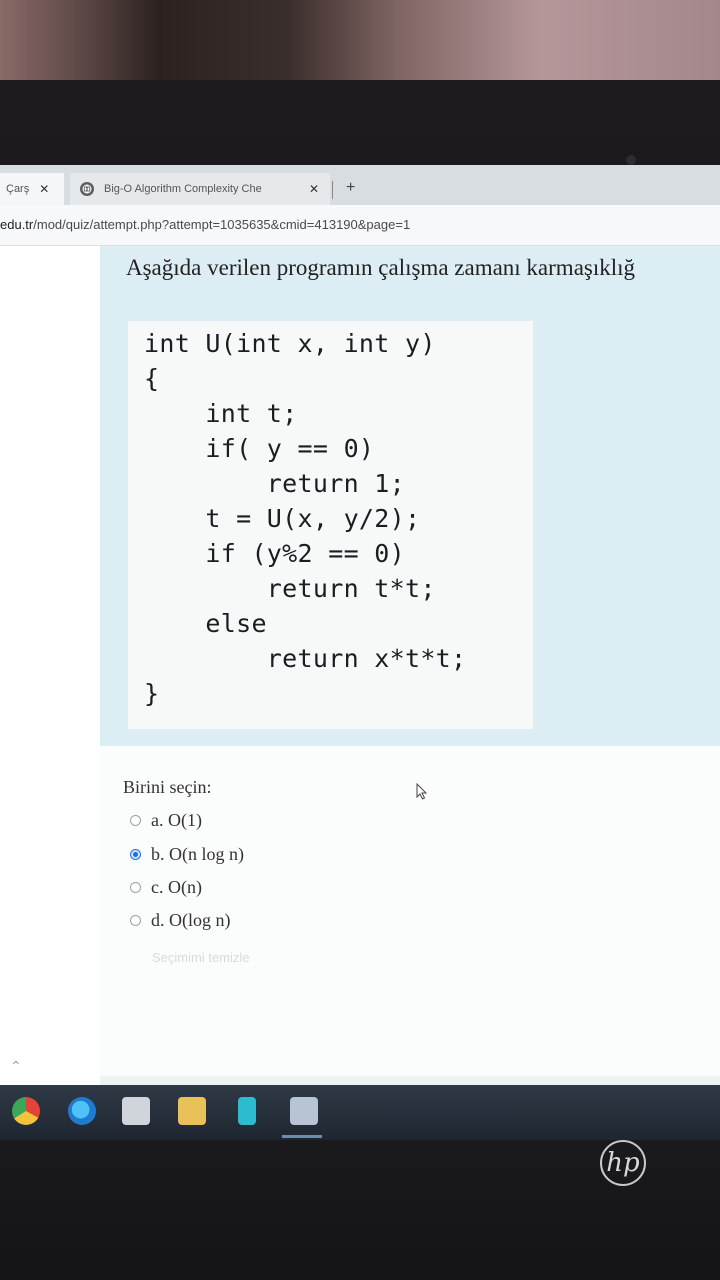 This screenshot has width=720, height=1280. I want to click on code-line: return x*t*t;, so click(305, 658).